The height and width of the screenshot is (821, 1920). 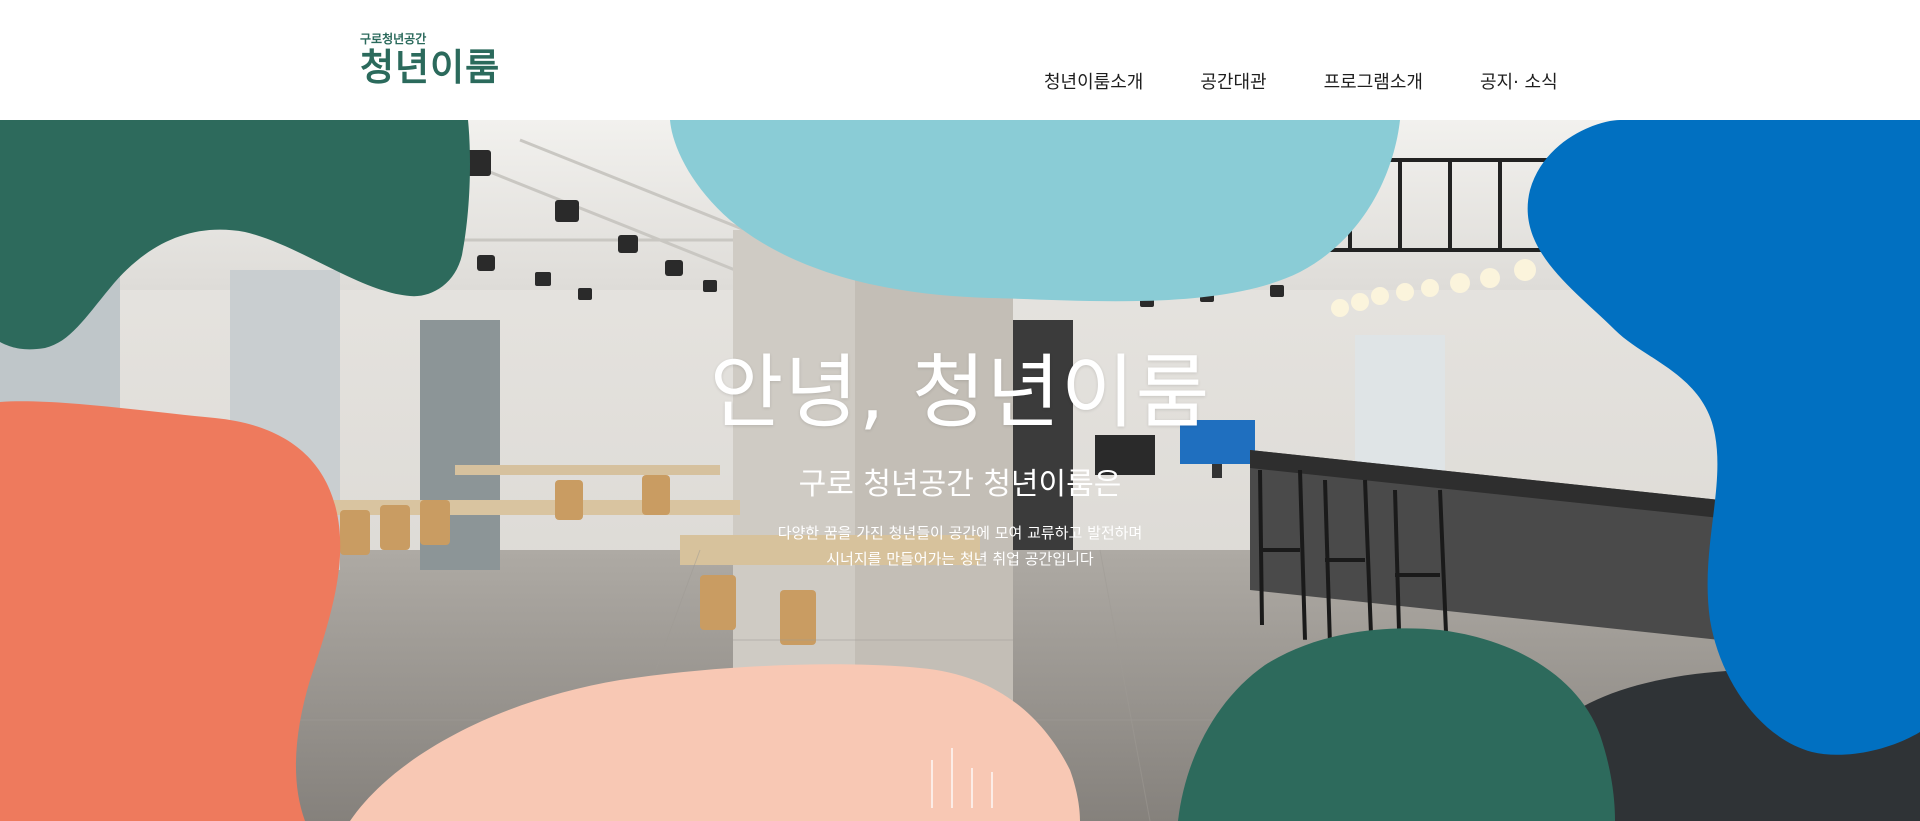 What do you see at coordinates (235, 235) in the screenshot?
I see `blob-green-top-left` at bounding box center [235, 235].